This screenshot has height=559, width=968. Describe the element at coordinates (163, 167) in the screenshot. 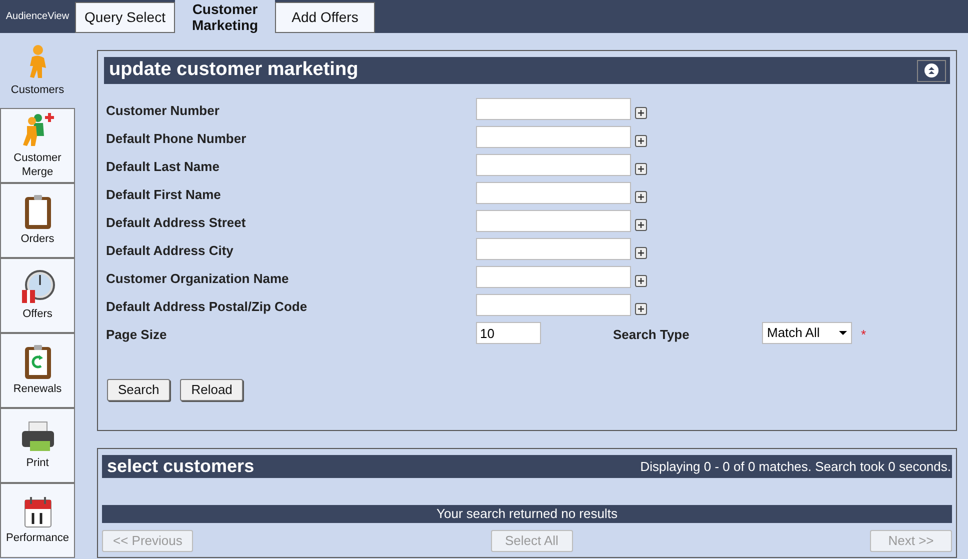

I see `field-label: Default Last Name` at that location.